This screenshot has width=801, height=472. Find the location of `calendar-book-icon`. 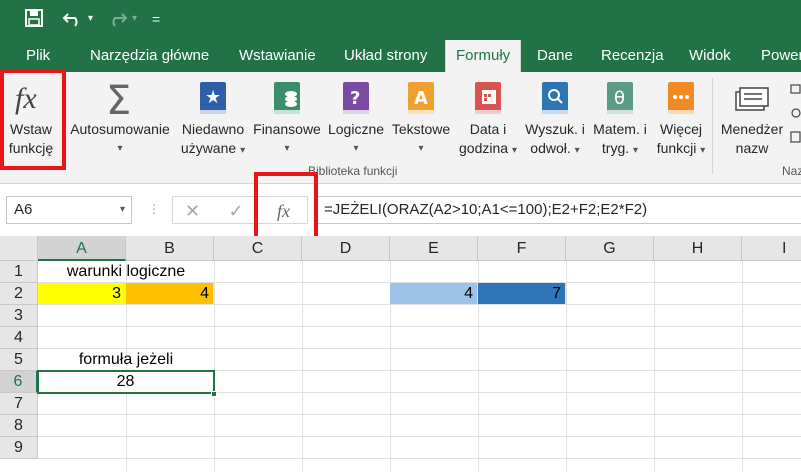

calendar-book-icon is located at coordinates (488, 100).